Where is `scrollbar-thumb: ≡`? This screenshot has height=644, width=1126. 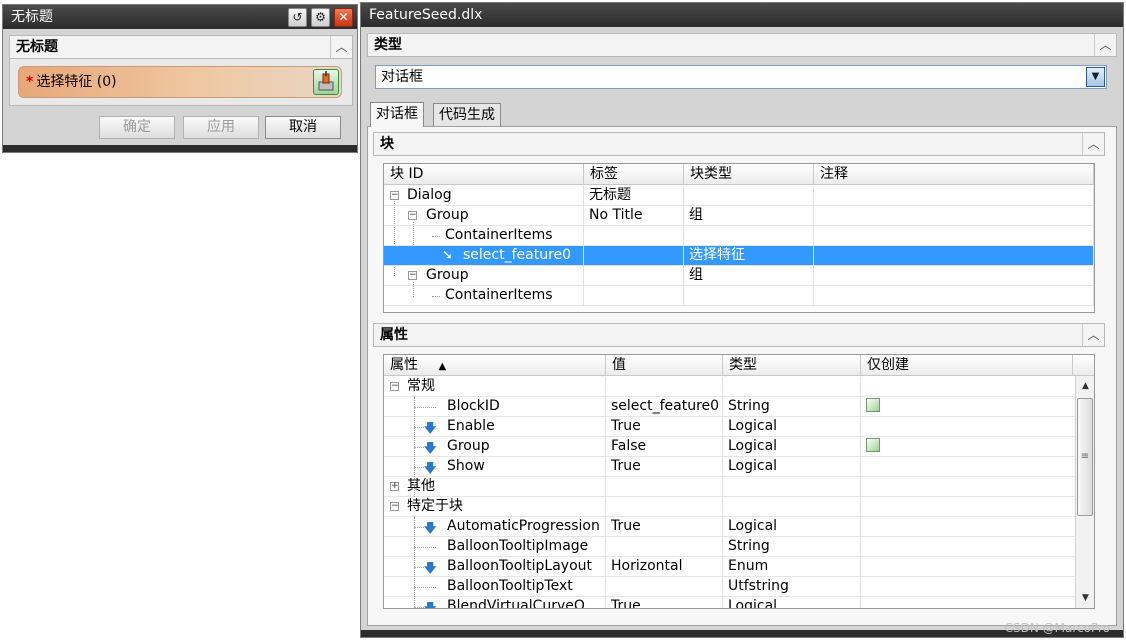 scrollbar-thumb: ≡ is located at coordinates (1085, 457).